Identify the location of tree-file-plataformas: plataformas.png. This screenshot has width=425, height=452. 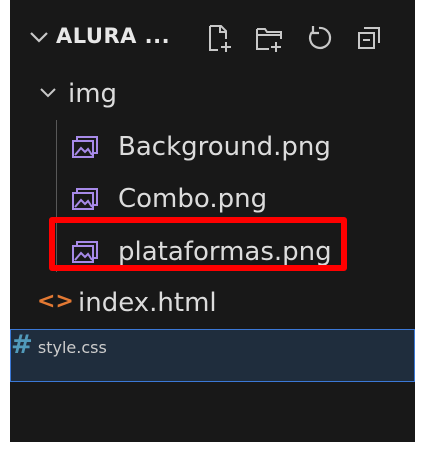
(212, 252).